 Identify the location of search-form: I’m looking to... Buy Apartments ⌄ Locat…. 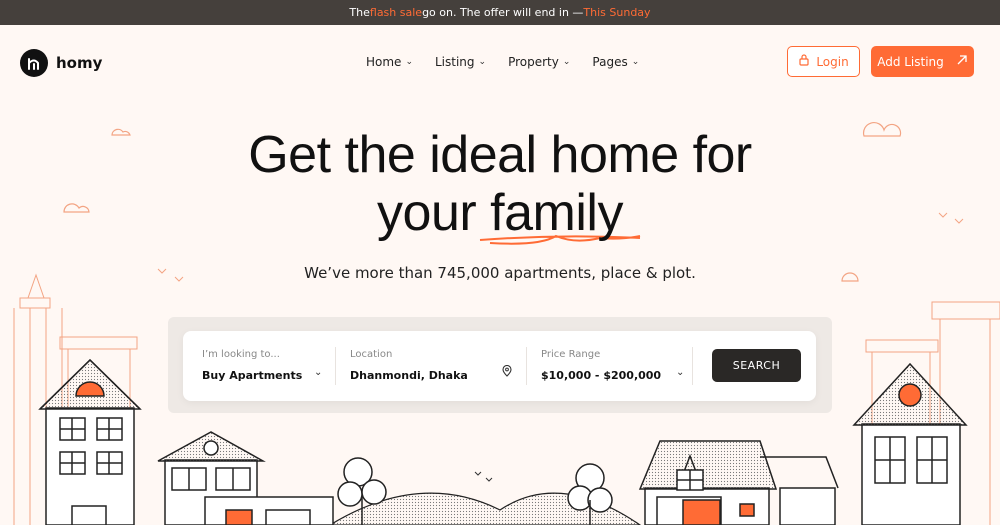
(499, 366).